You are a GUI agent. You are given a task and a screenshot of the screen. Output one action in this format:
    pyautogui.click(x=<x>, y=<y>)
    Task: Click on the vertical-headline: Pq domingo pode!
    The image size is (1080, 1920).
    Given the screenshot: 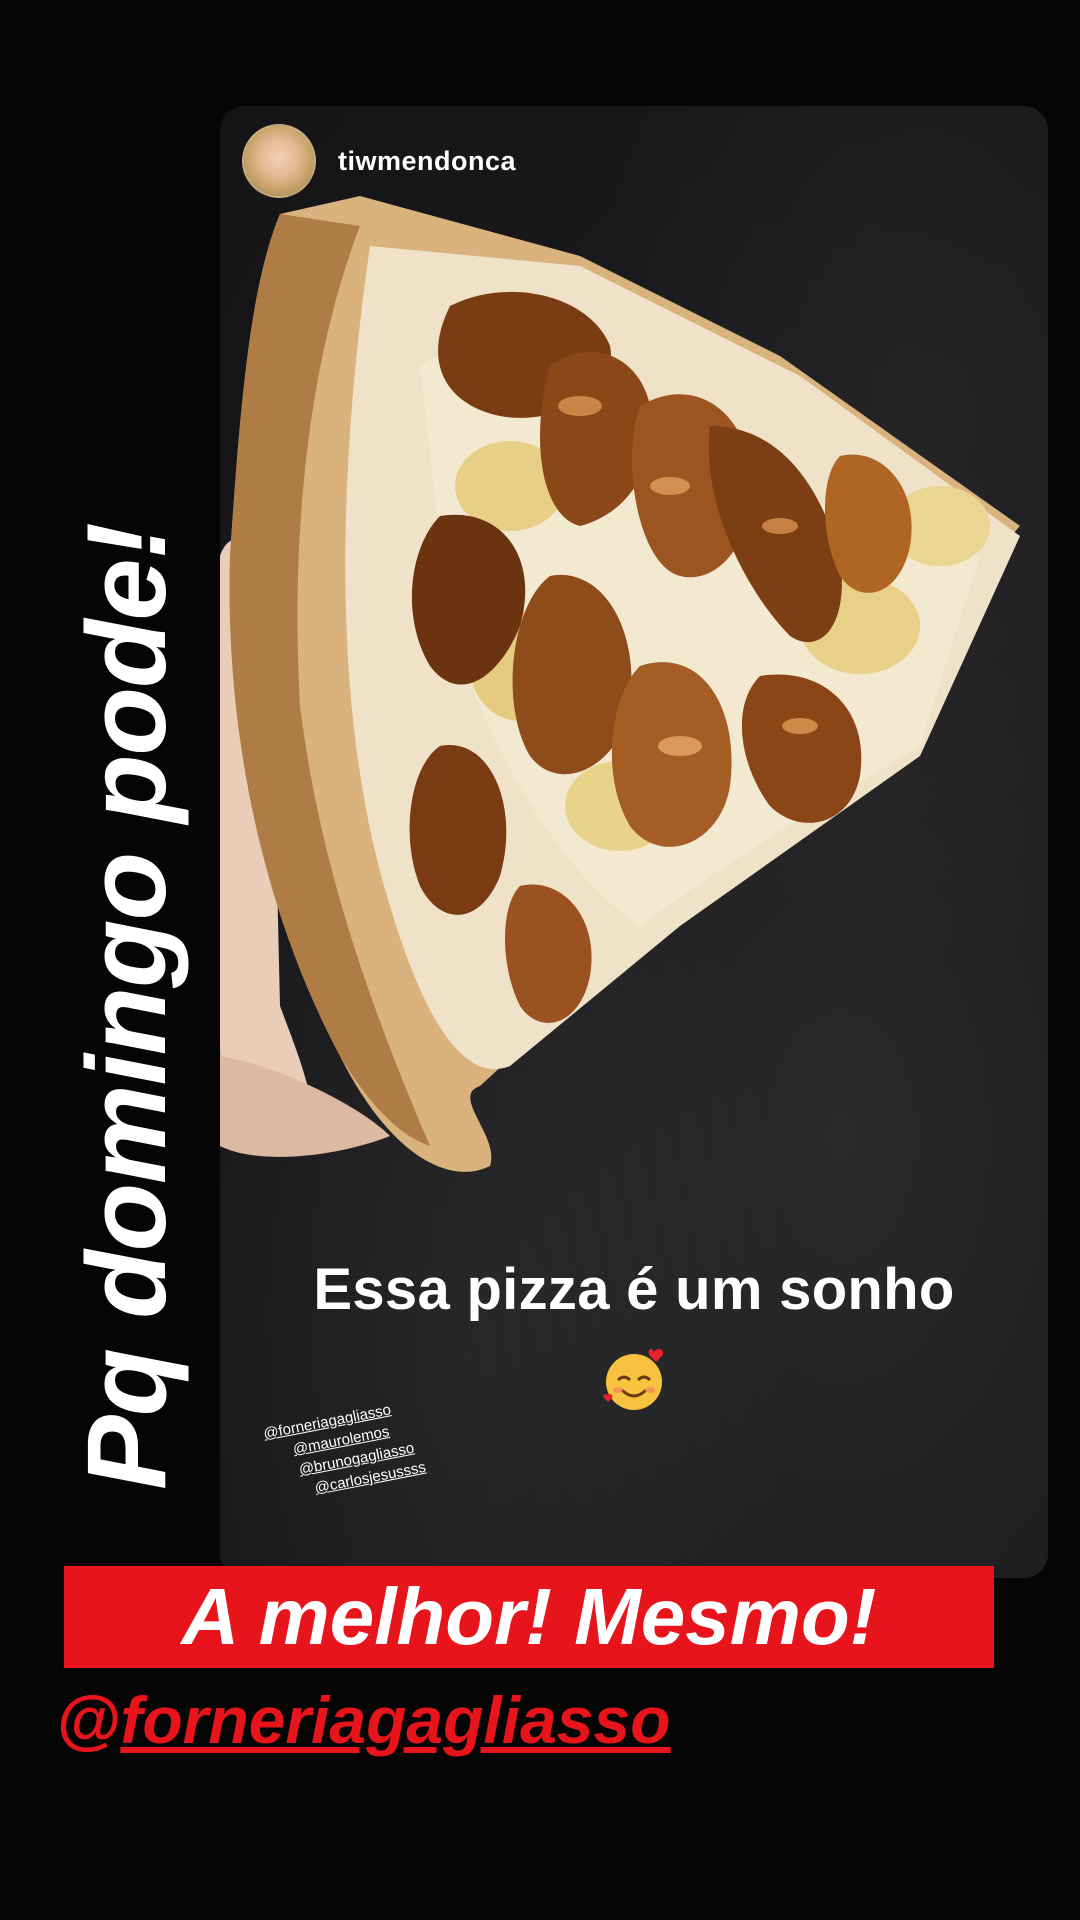 What is the action you would take?
    pyautogui.click(x=126, y=1006)
    